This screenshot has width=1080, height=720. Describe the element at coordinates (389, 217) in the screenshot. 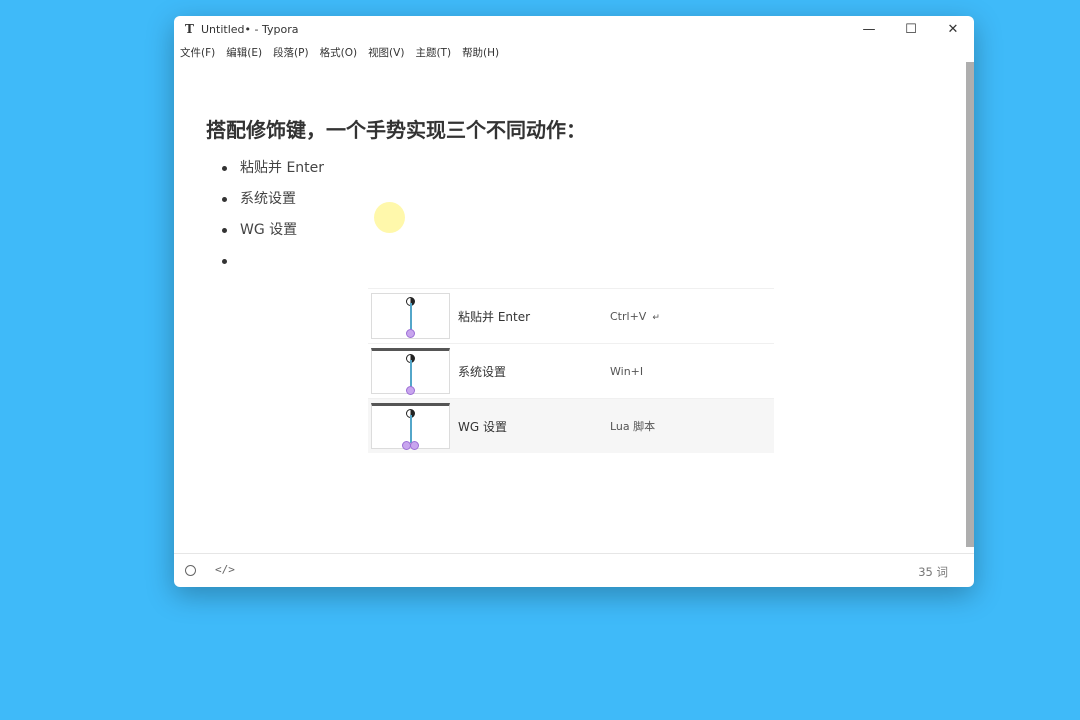

I see `mouse-cursor-highlight` at that location.